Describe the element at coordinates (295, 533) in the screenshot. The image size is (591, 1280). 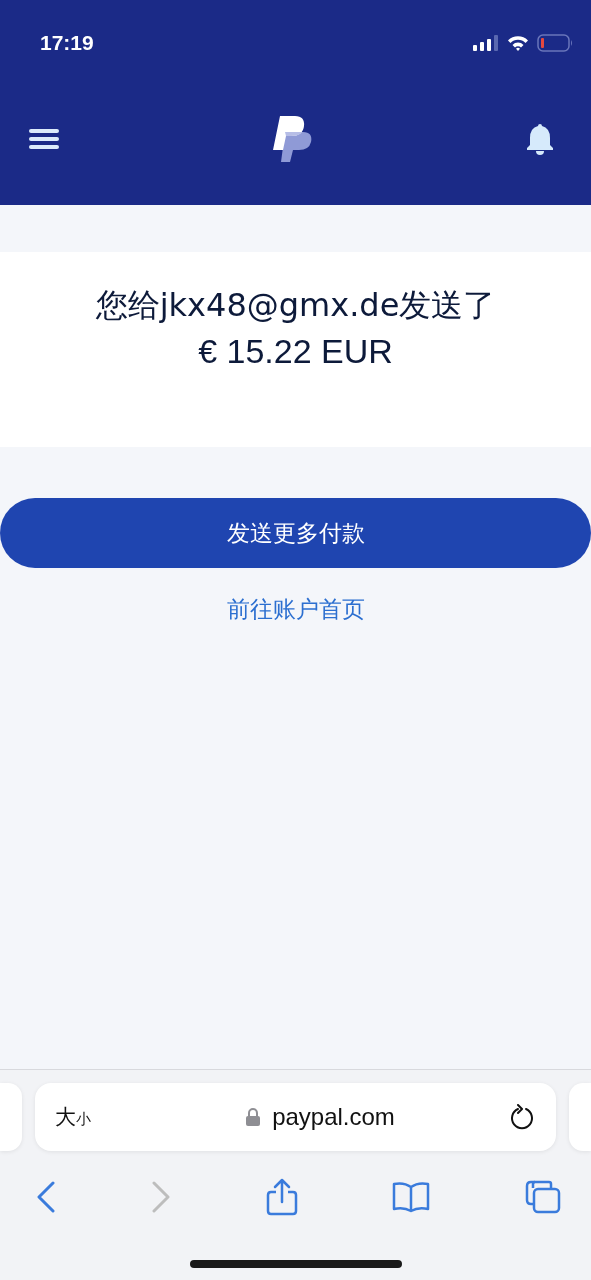
I see `send-more-button: 发送更多付款` at that location.